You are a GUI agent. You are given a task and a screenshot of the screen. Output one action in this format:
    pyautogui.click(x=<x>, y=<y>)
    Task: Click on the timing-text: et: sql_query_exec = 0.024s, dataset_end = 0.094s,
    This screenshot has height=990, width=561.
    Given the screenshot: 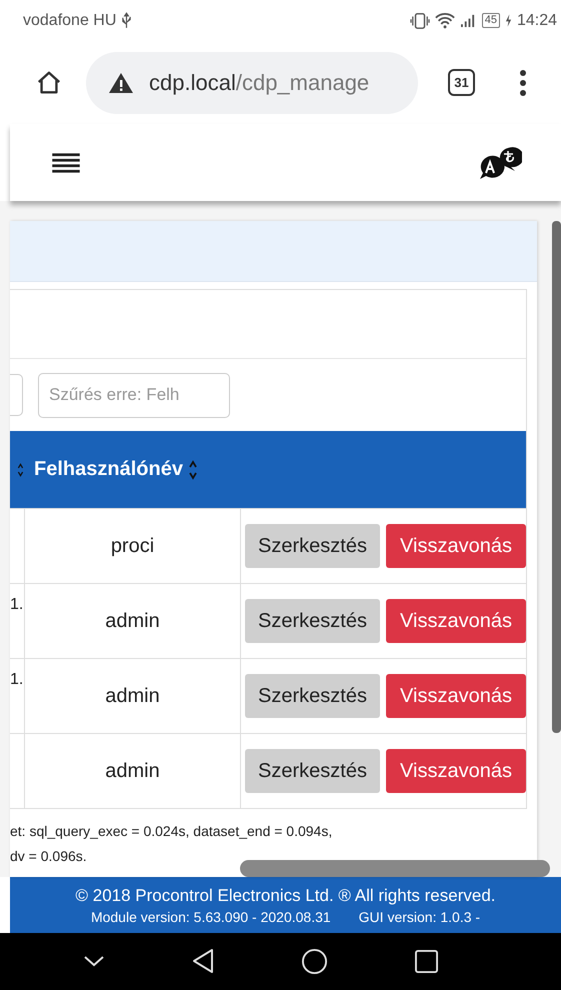 What is the action you would take?
    pyautogui.click(x=171, y=832)
    